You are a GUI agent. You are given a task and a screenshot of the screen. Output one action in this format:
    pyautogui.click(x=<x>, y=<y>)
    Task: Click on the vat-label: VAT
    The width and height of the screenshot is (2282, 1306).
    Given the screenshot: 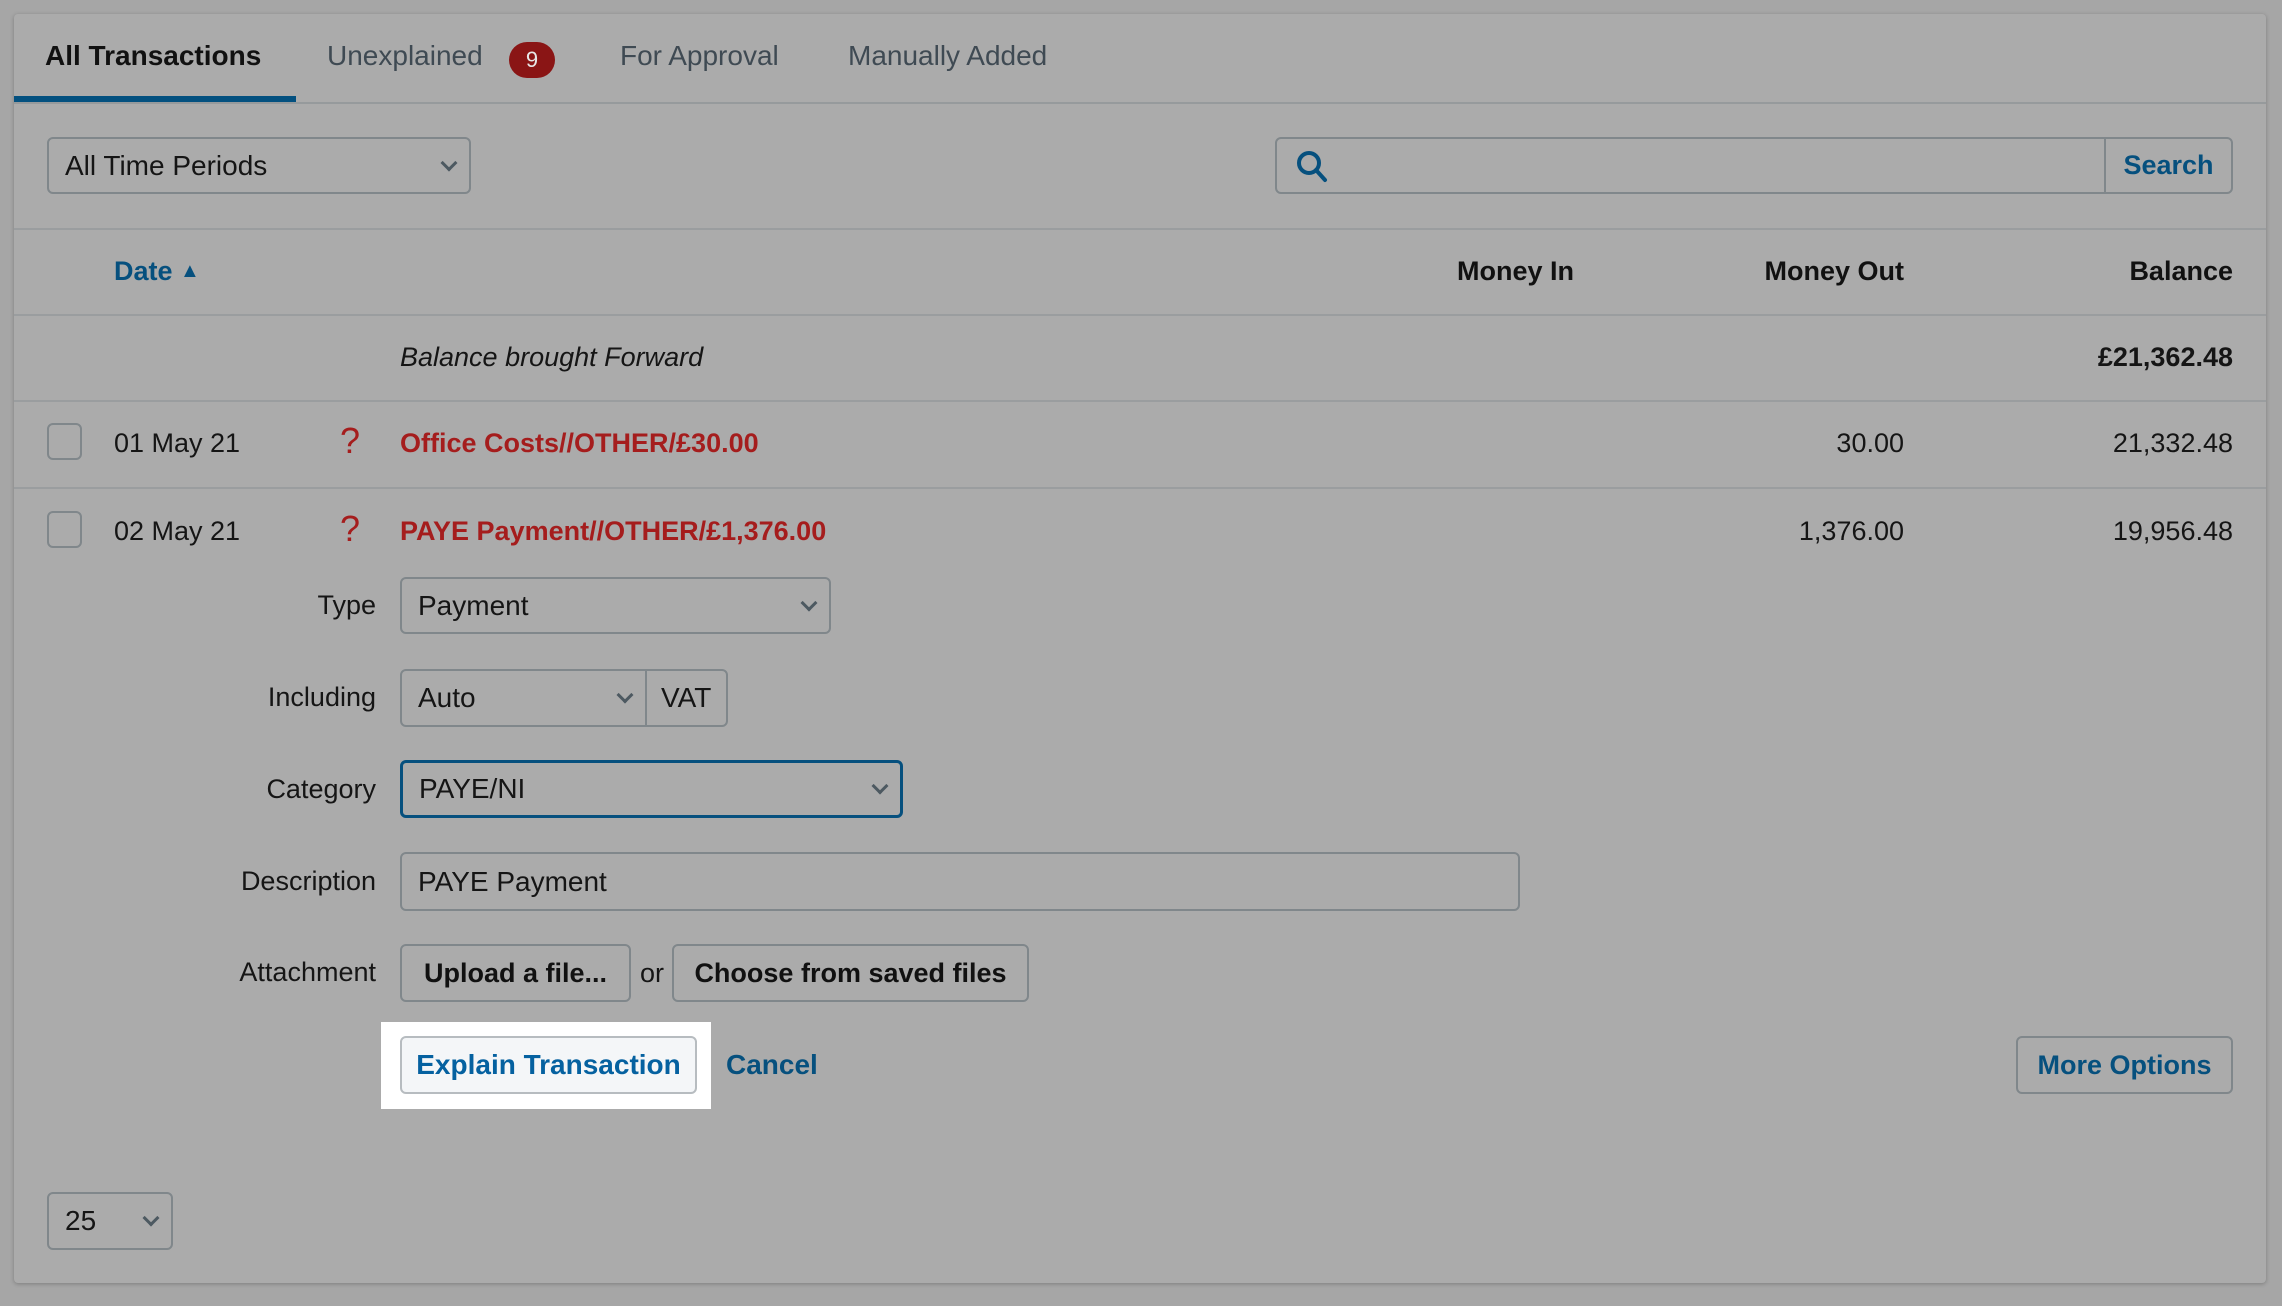 What is the action you would take?
    pyautogui.click(x=686, y=697)
    